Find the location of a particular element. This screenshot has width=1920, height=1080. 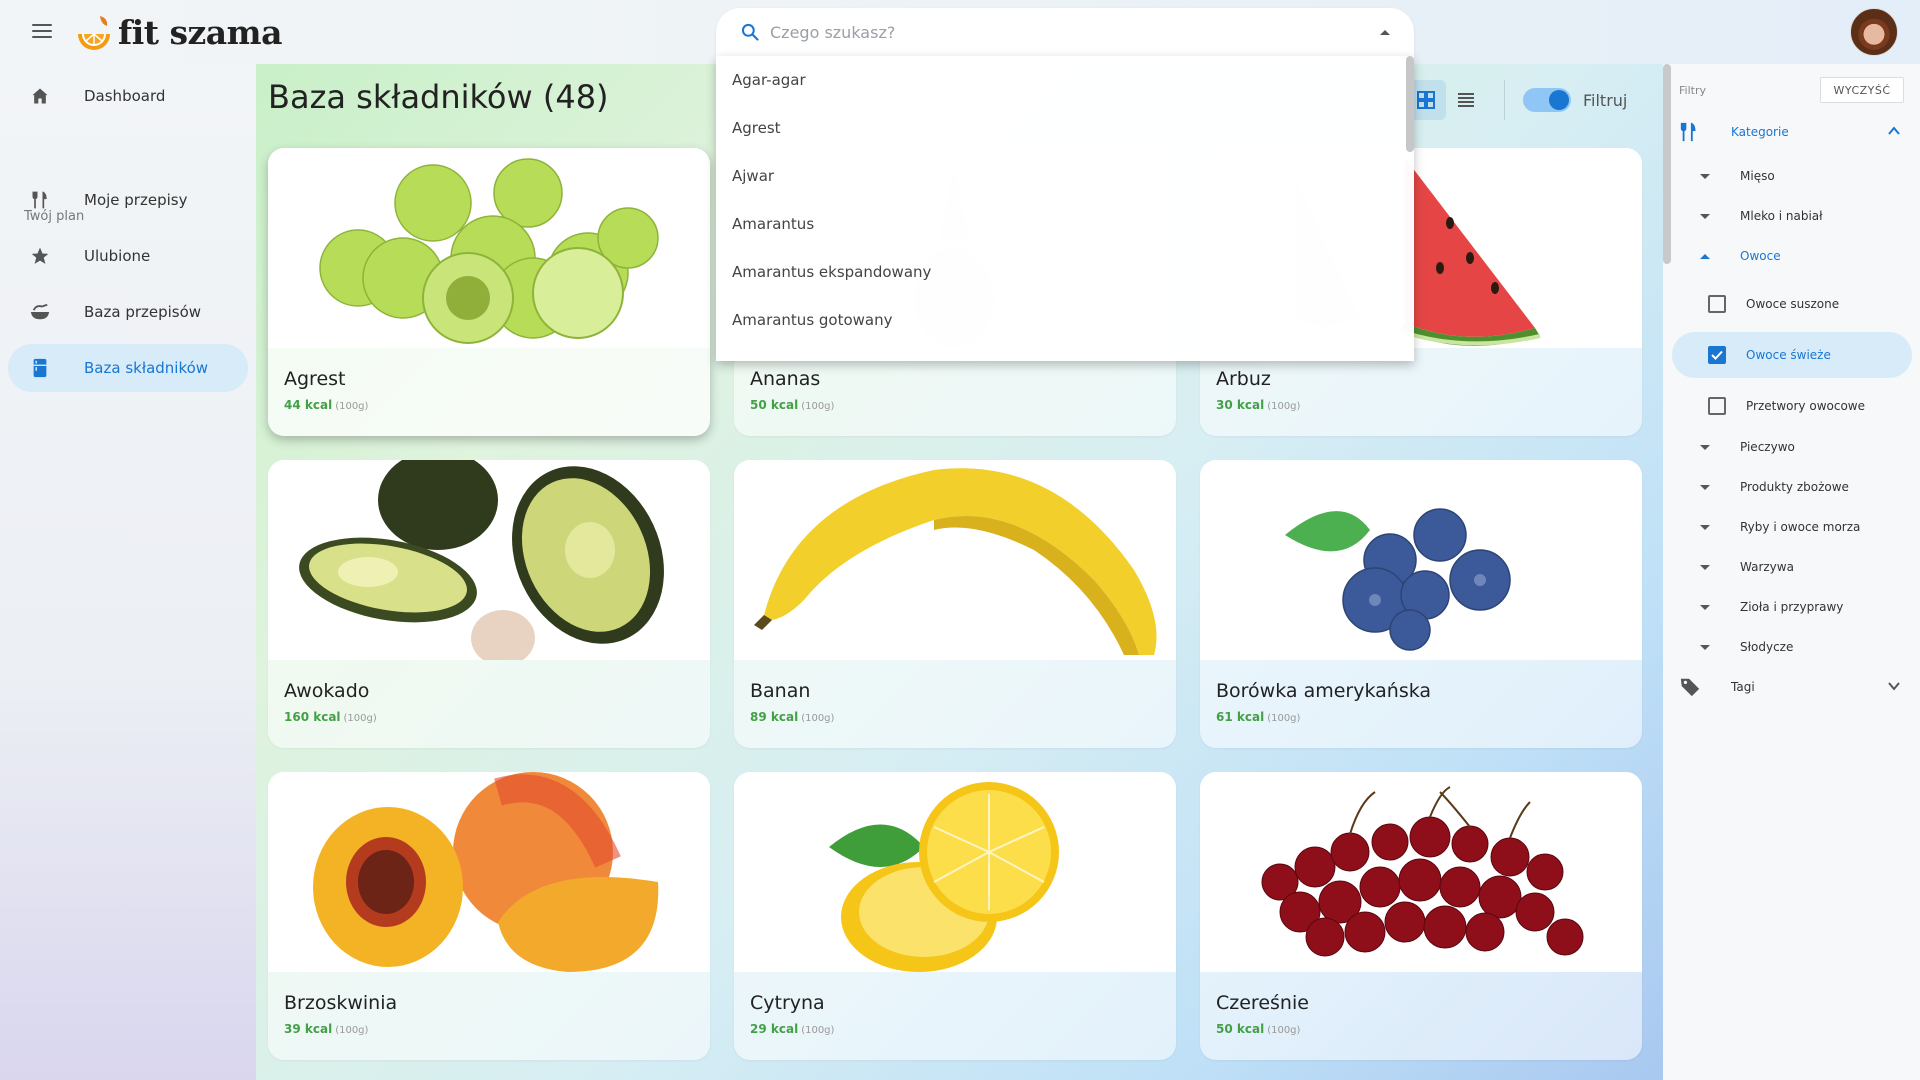

grid-icon is located at coordinates (1426, 100).